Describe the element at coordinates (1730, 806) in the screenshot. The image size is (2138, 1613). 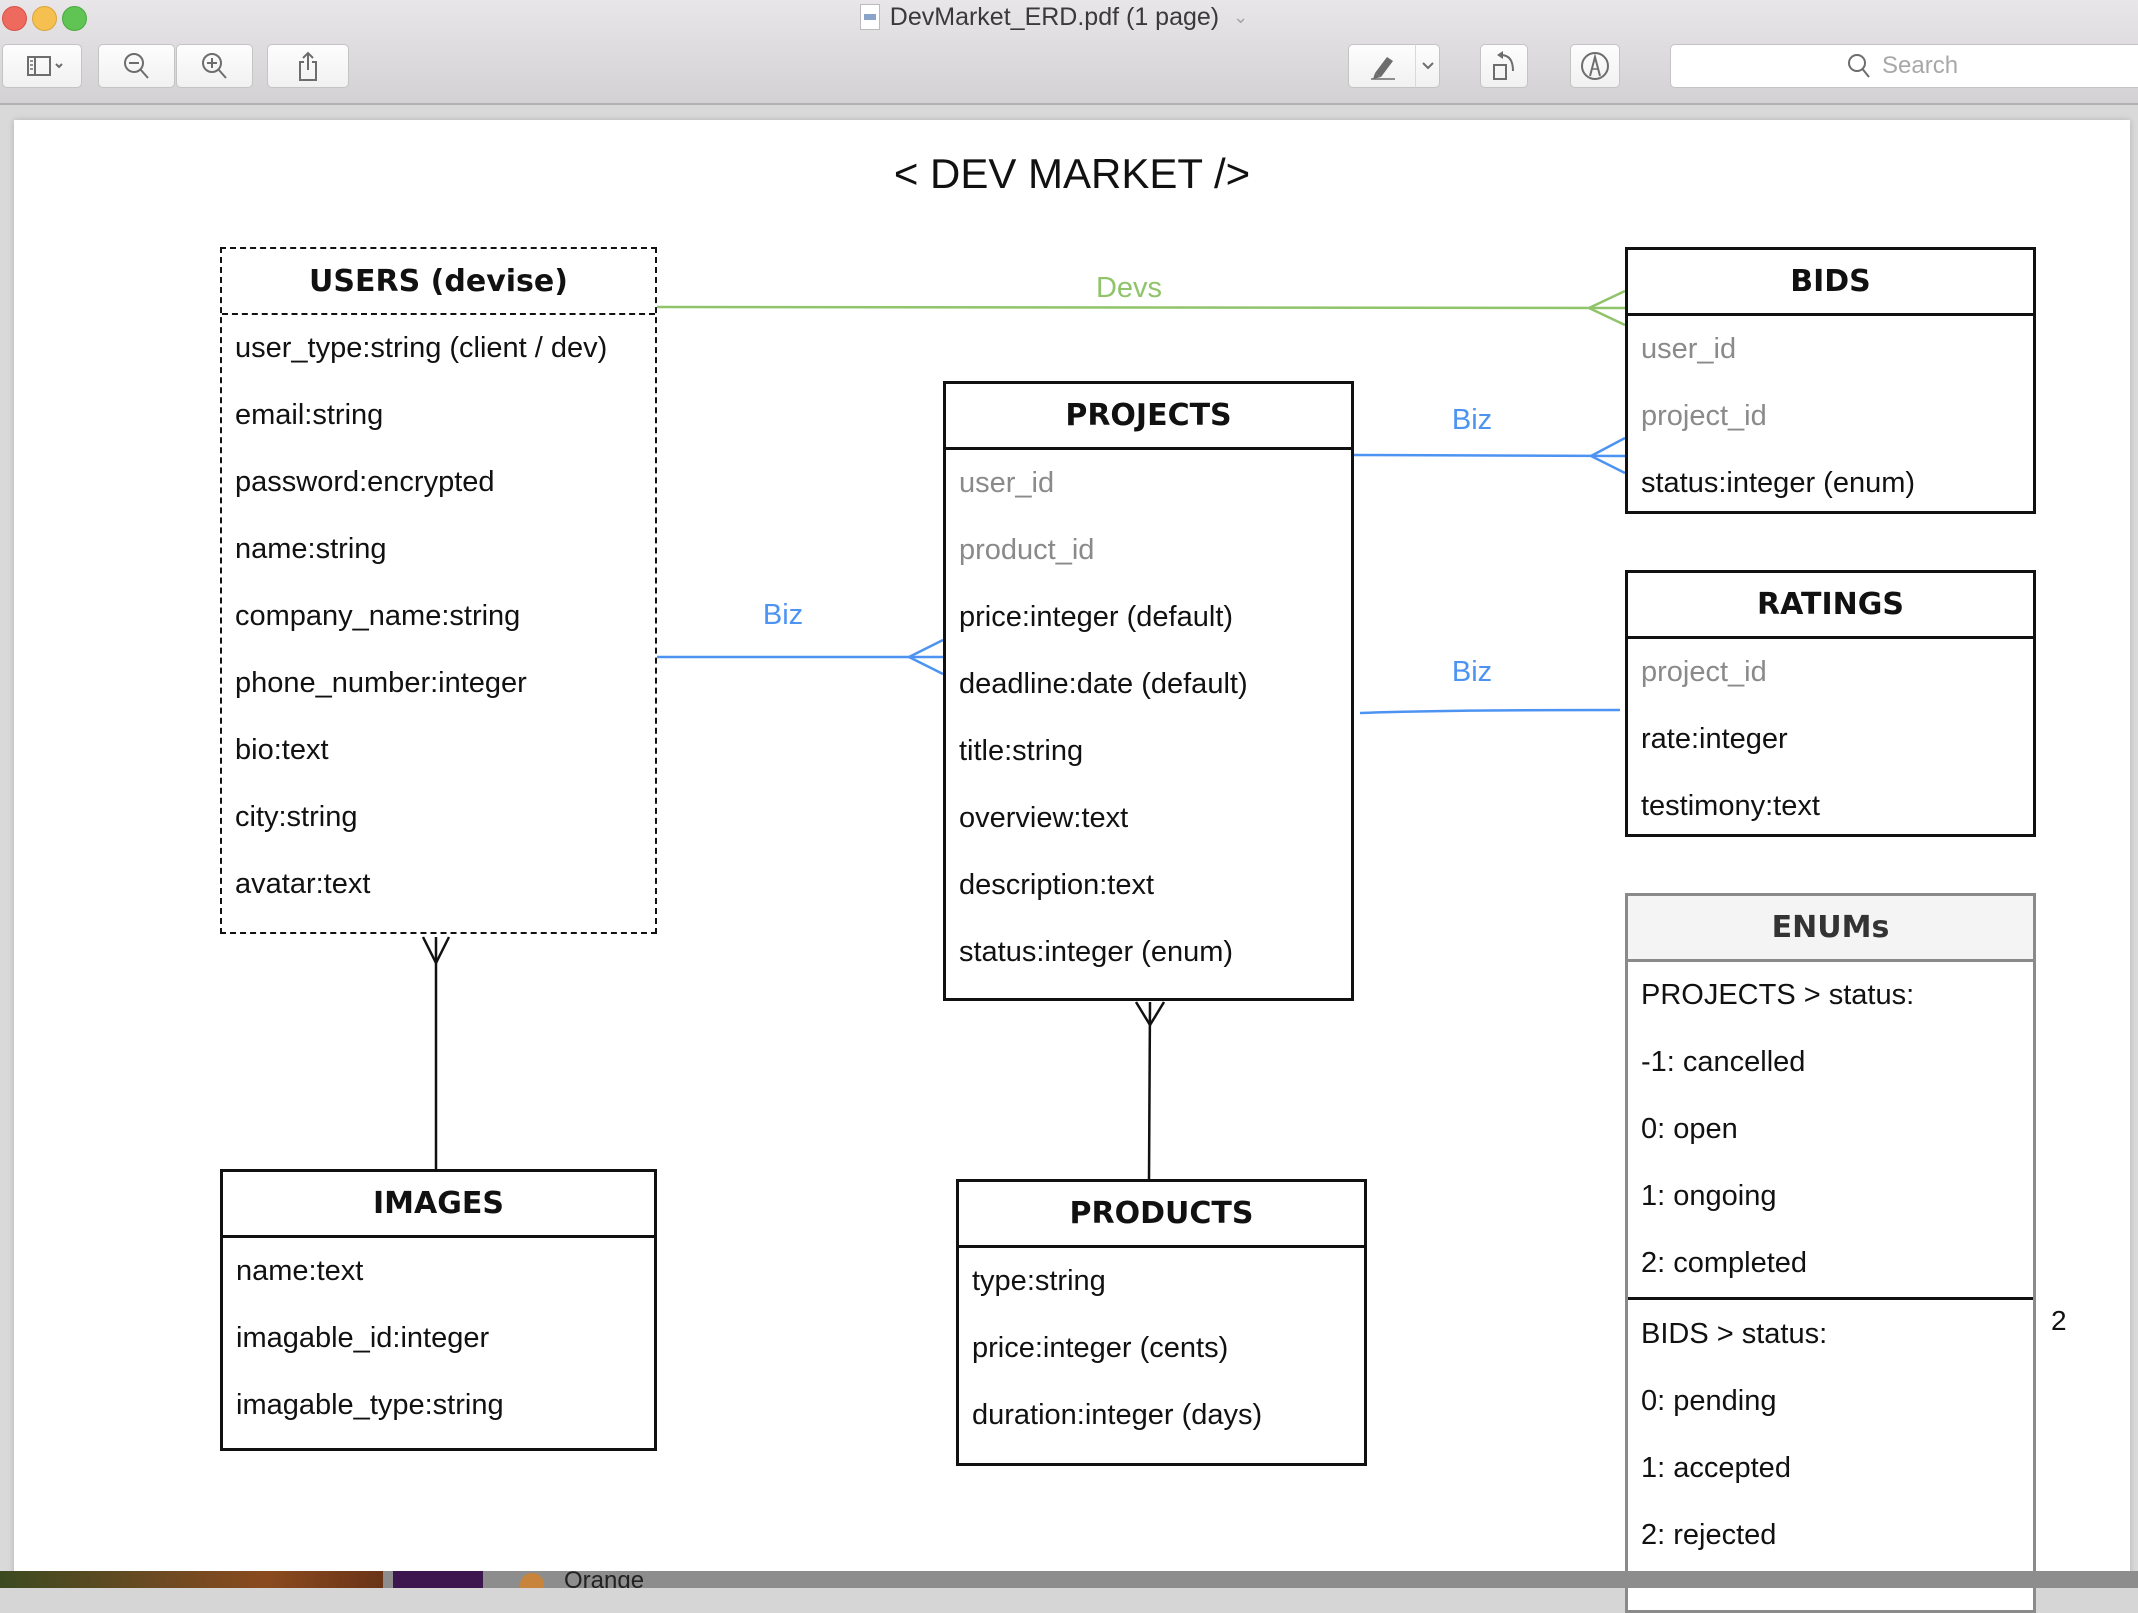
I see `entity-field: testimony:text` at that location.